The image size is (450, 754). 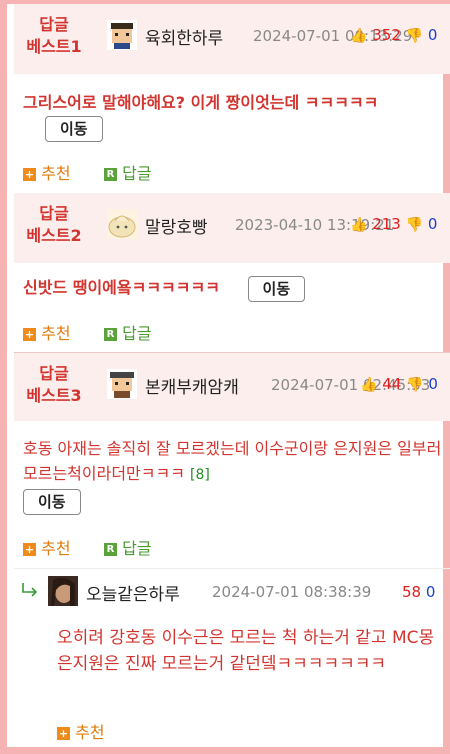 I want to click on reply-count: [8], so click(x=200, y=475).